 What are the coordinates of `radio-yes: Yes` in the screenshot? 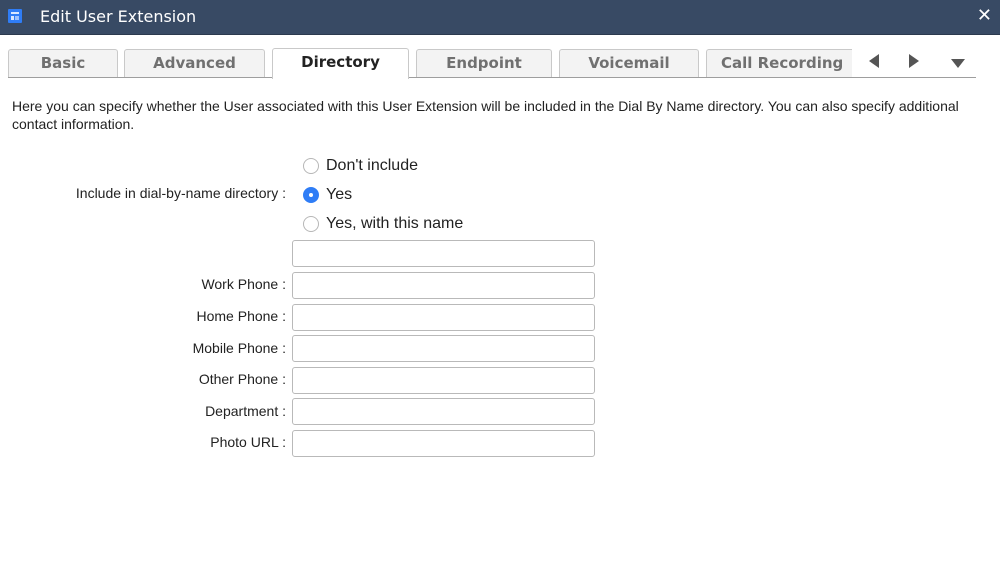 It's located at (327, 195).